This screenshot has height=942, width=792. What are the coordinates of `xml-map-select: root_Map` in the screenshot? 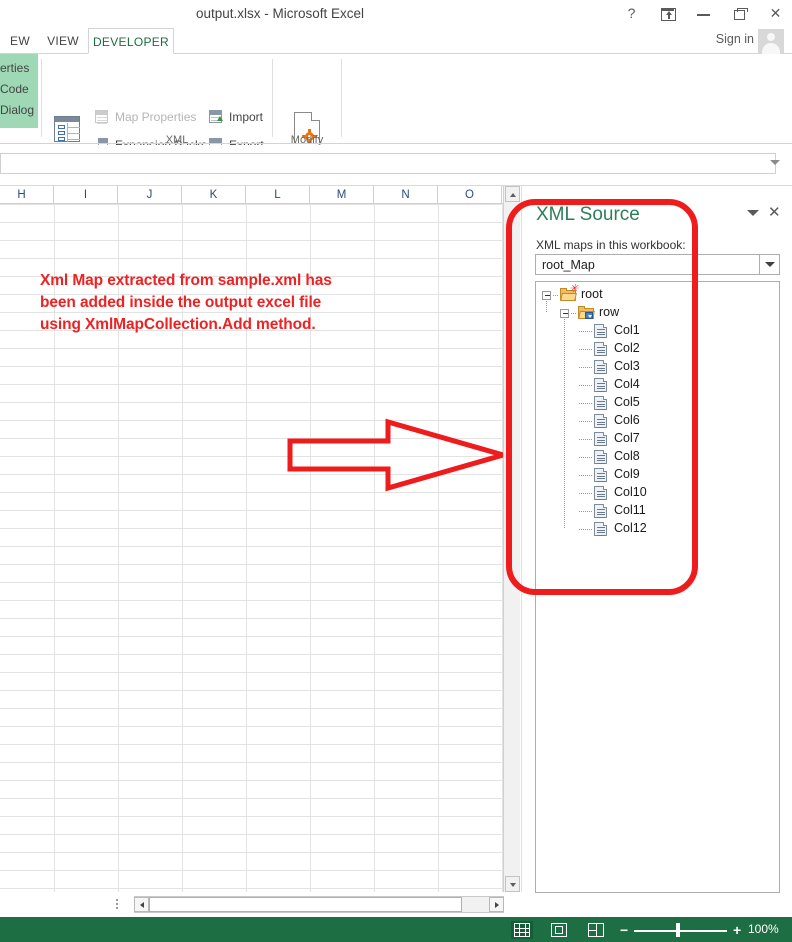 It's located at (657, 264).